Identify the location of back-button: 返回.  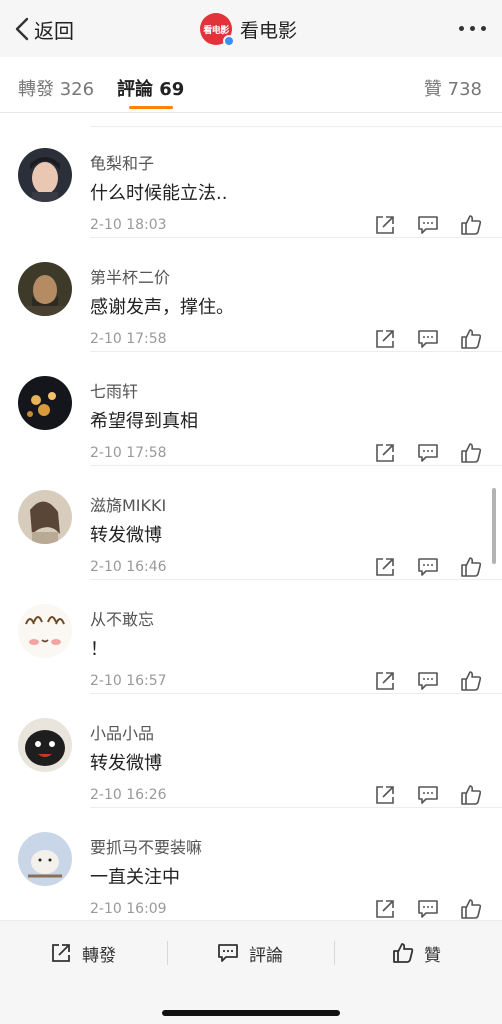
(44, 29).